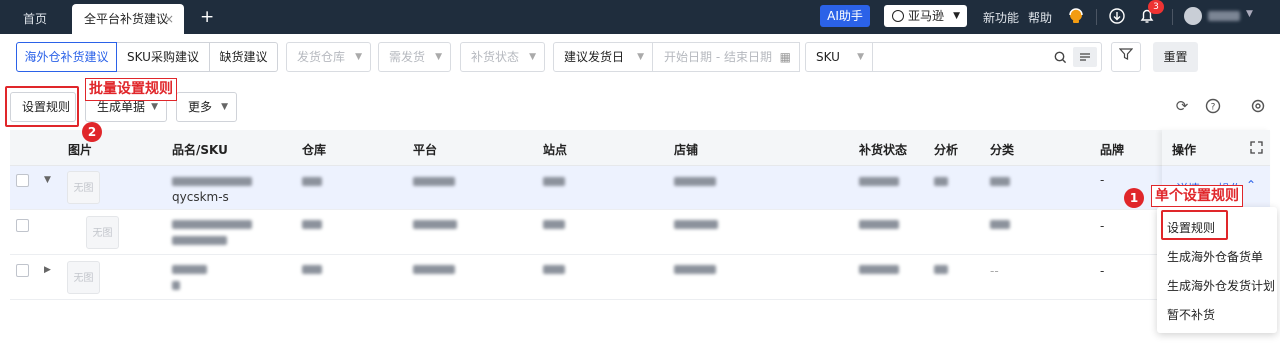 The image size is (1280, 358). I want to click on segment-sku-purchase: SKU采购建议, so click(163, 57).